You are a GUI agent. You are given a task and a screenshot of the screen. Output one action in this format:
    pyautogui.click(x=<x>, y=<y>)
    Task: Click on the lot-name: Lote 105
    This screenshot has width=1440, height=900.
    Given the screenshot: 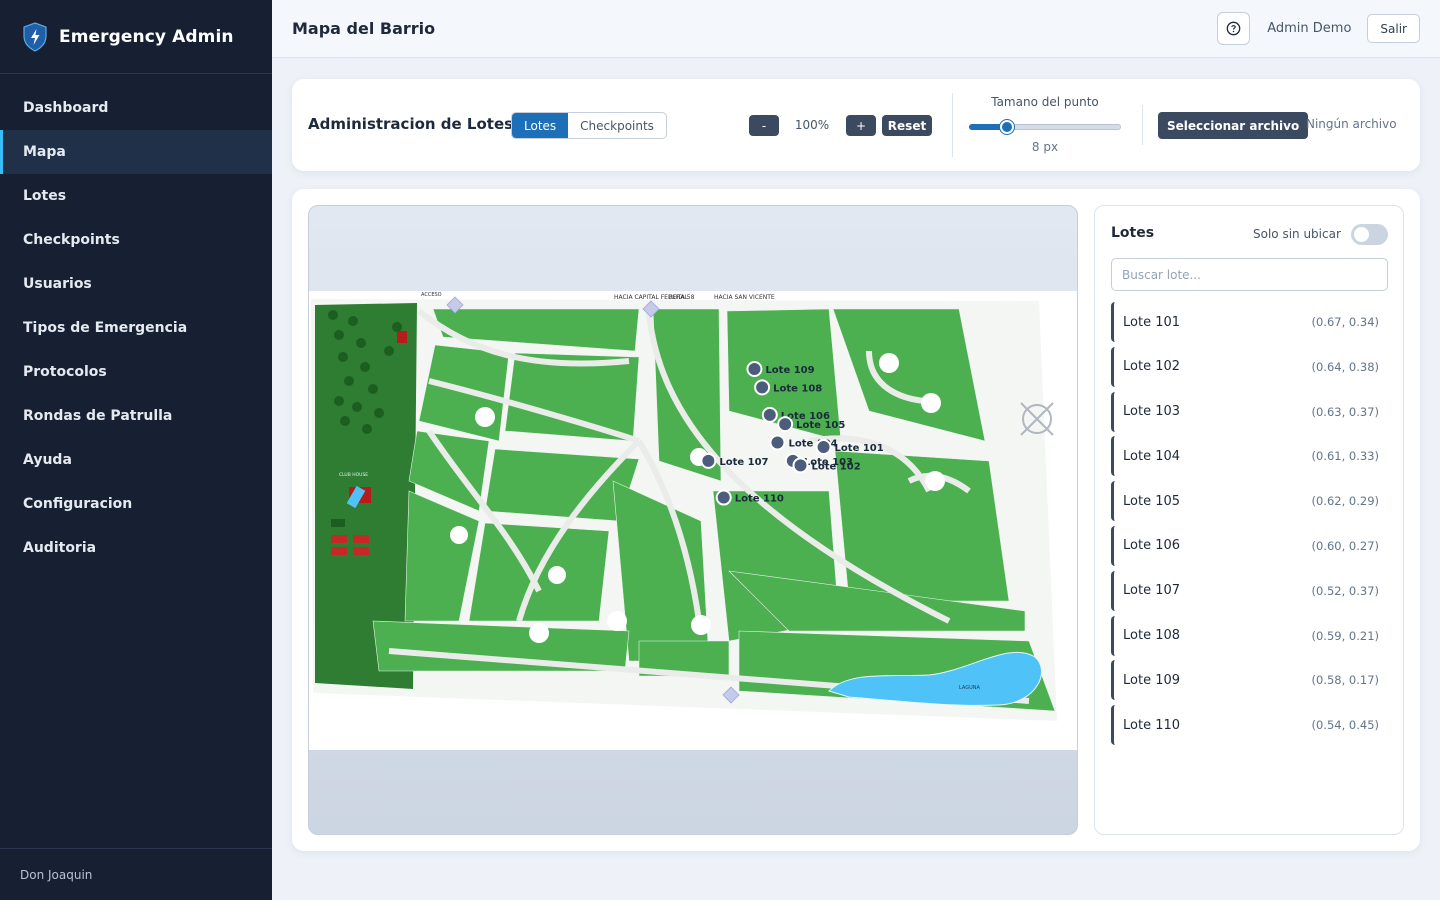 What is the action you would take?
    pyautogui.click(x=1152, y=501)
    